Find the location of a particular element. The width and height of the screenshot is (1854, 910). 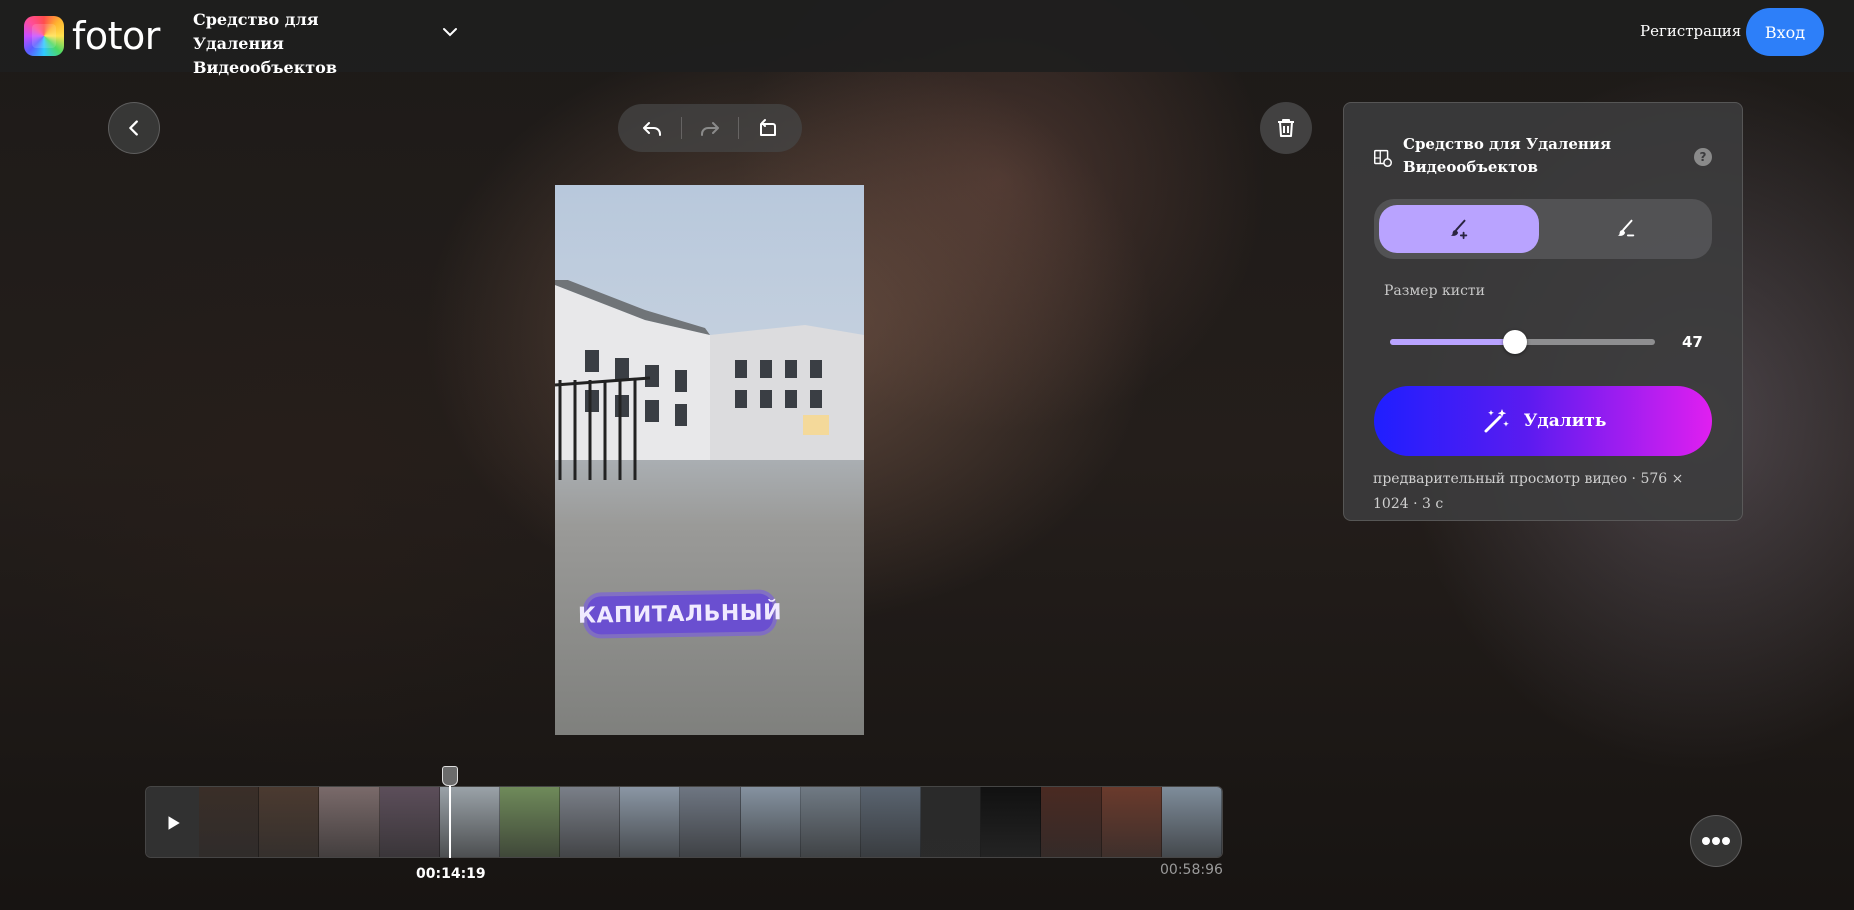

reset-icon is located at coordinates (767, 127).